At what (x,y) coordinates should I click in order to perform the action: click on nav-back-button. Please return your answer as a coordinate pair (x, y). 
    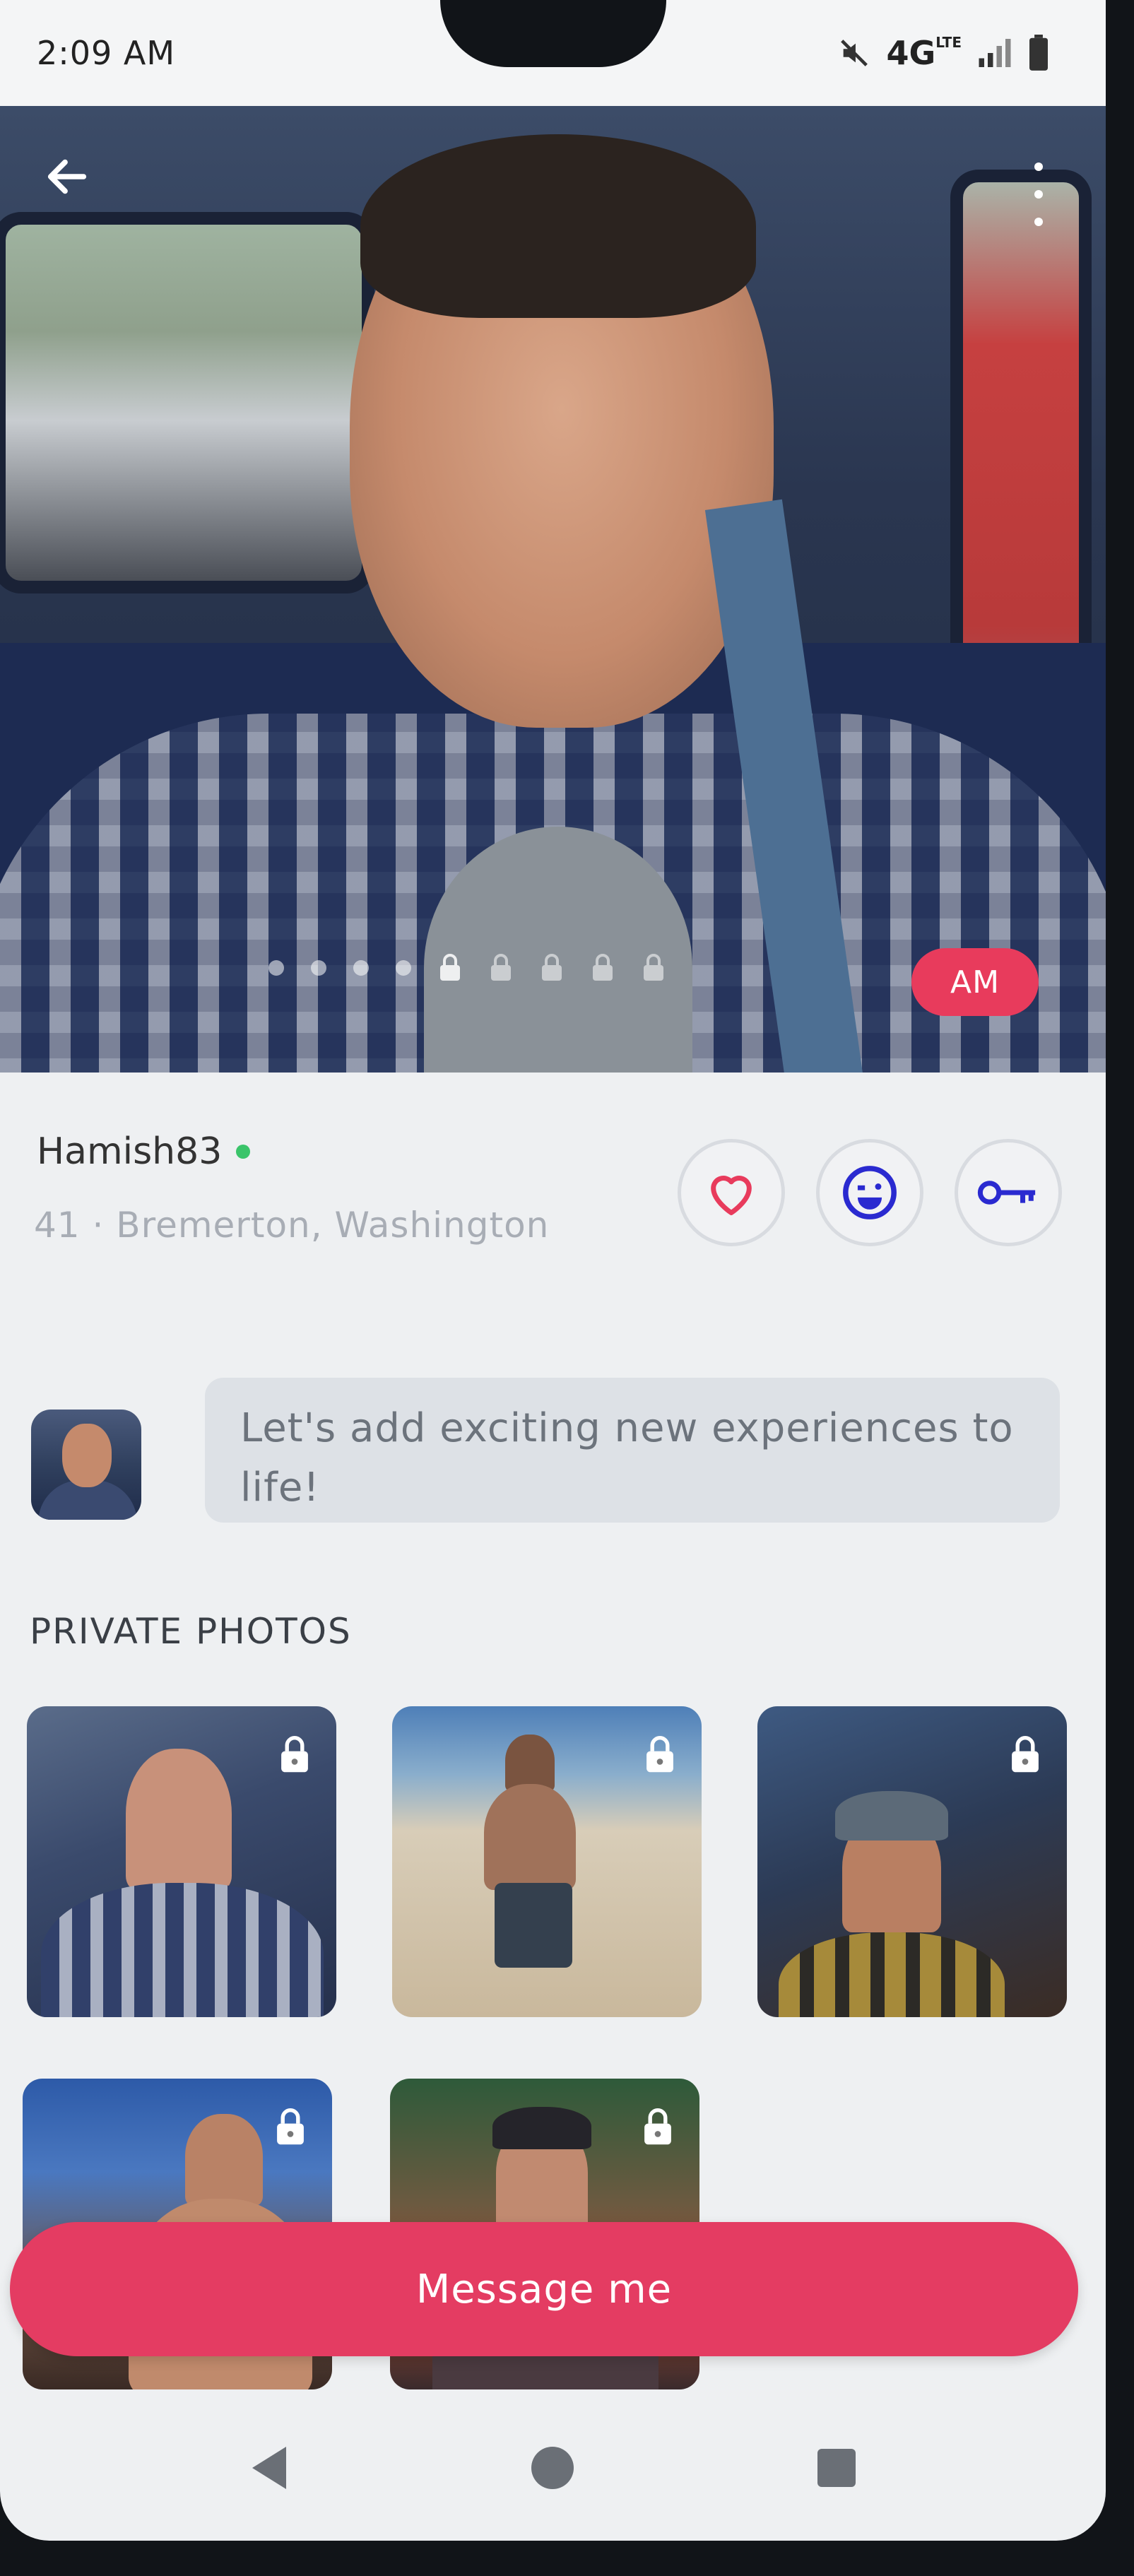
    Looking at the image, I should click on (269, 2468).